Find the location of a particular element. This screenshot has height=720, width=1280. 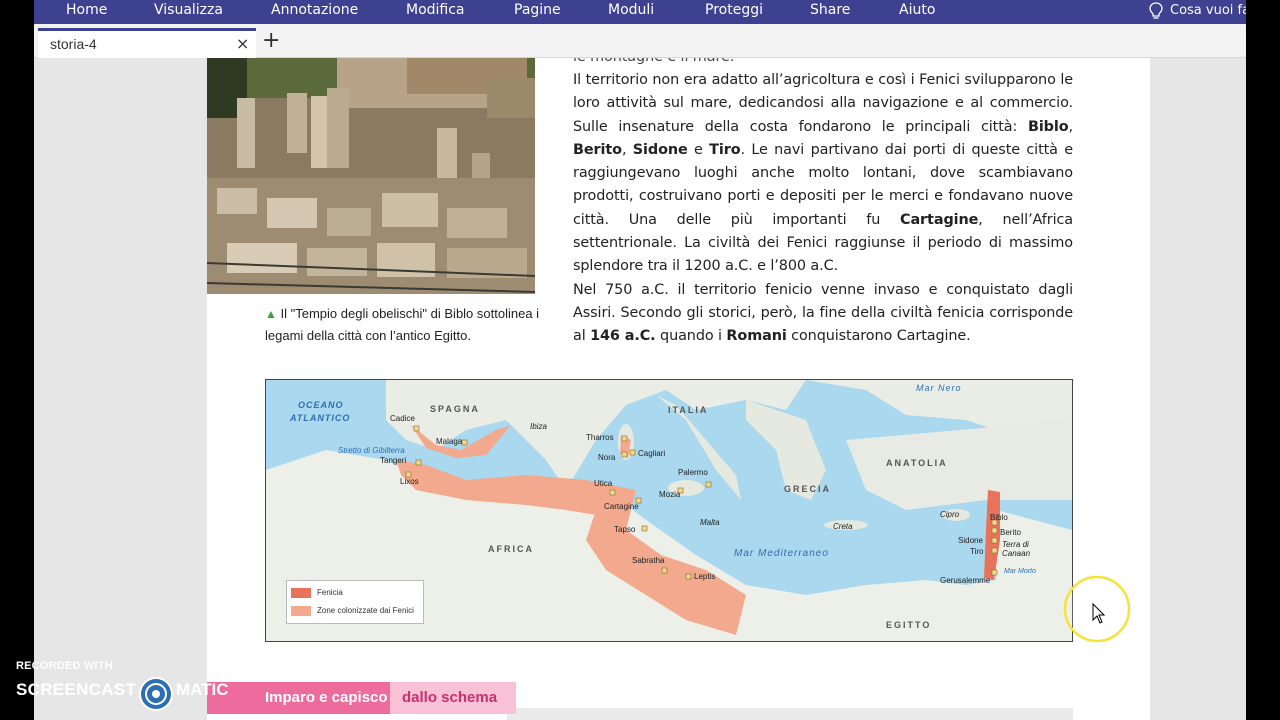

text-top-fragment: le montagne e il mare. is located at coordinates (823, 63).